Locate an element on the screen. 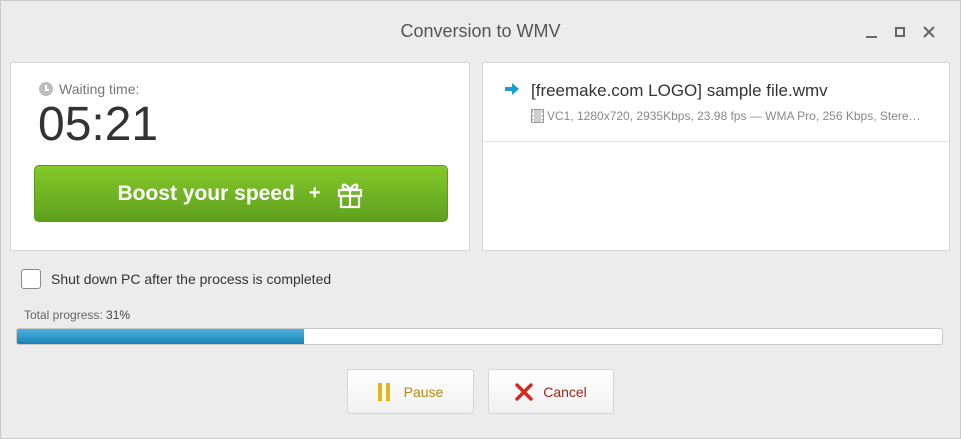 The height and width of the screenshot is (439, 961). pause-button: Pause is located at coordinates (410, 391).